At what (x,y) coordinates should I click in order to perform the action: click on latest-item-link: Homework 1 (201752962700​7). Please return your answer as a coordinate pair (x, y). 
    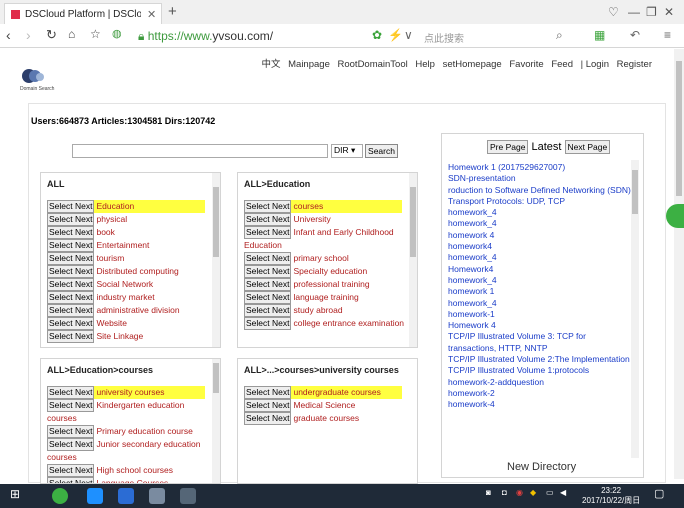
    Looking at the image, I should click on (540, 167).